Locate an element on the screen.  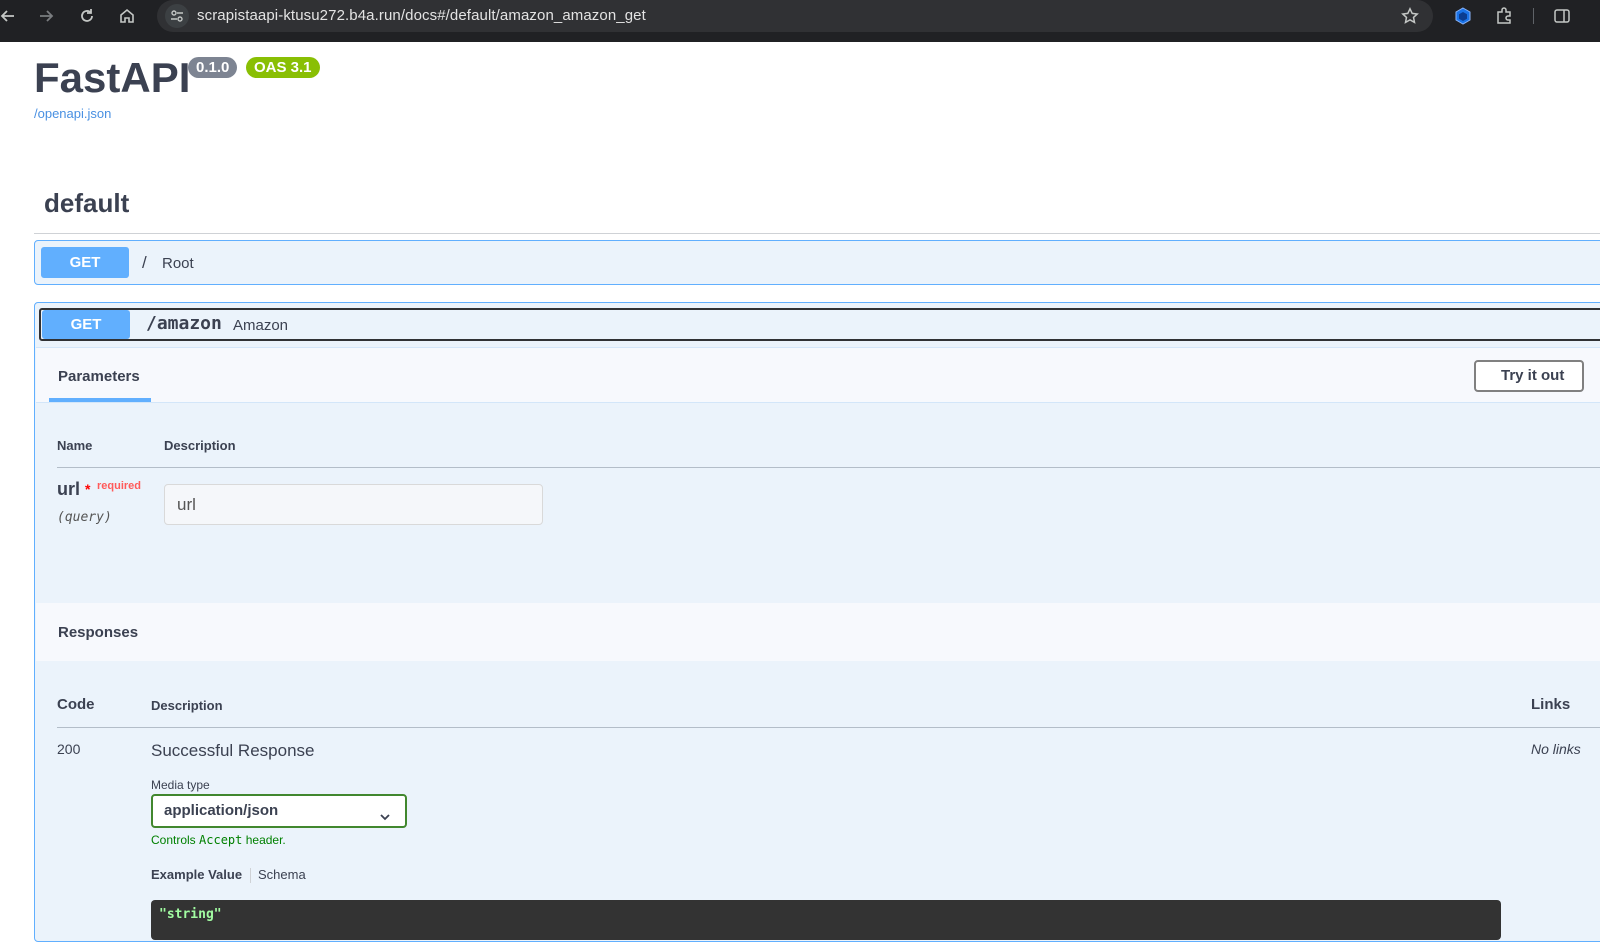
try-it-out-button: Try it out is located at coordinates (1529, 376).